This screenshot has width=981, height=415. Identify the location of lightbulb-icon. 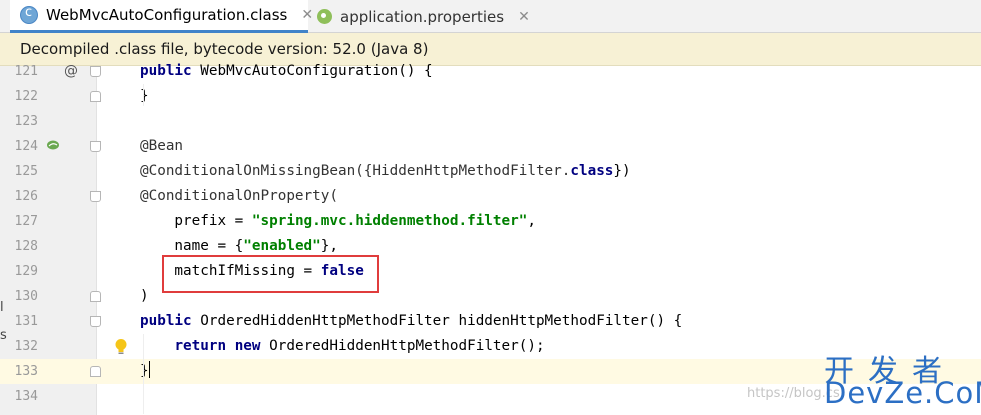
(121, 347).